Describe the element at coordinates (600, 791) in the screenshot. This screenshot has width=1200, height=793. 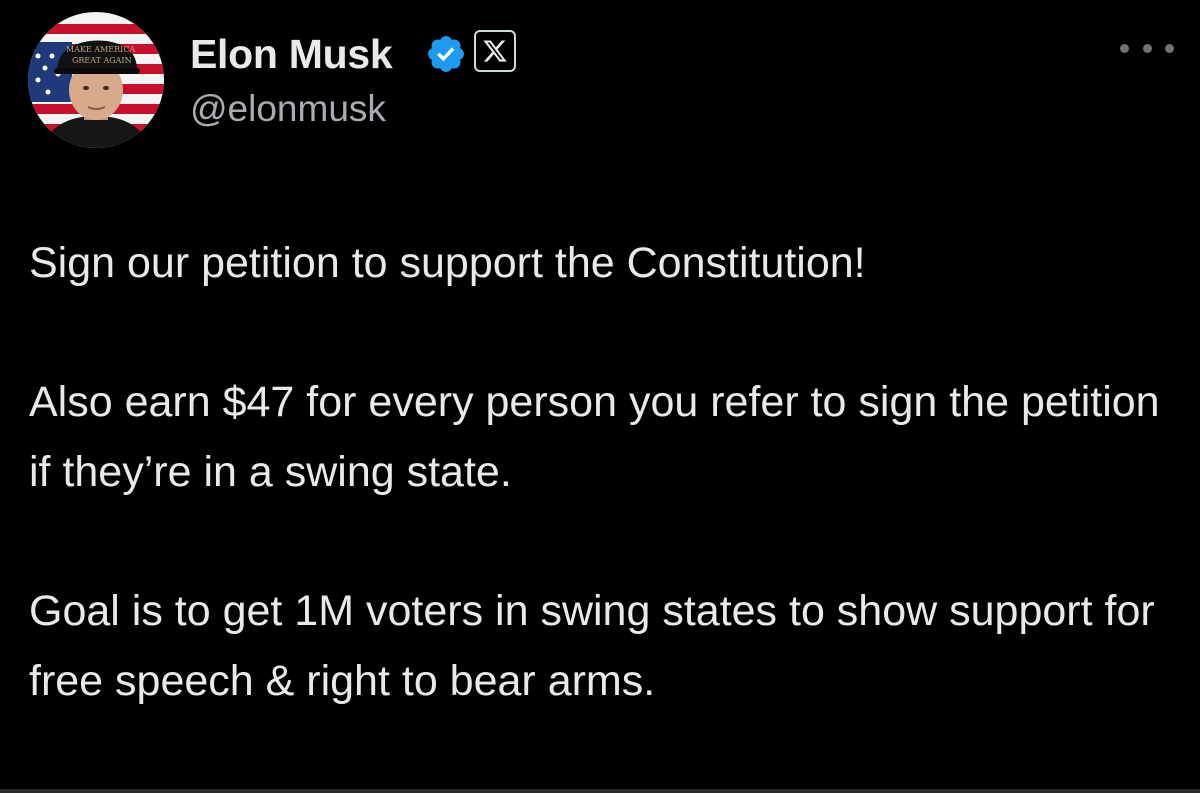
I see `bottom-divider` at that location.